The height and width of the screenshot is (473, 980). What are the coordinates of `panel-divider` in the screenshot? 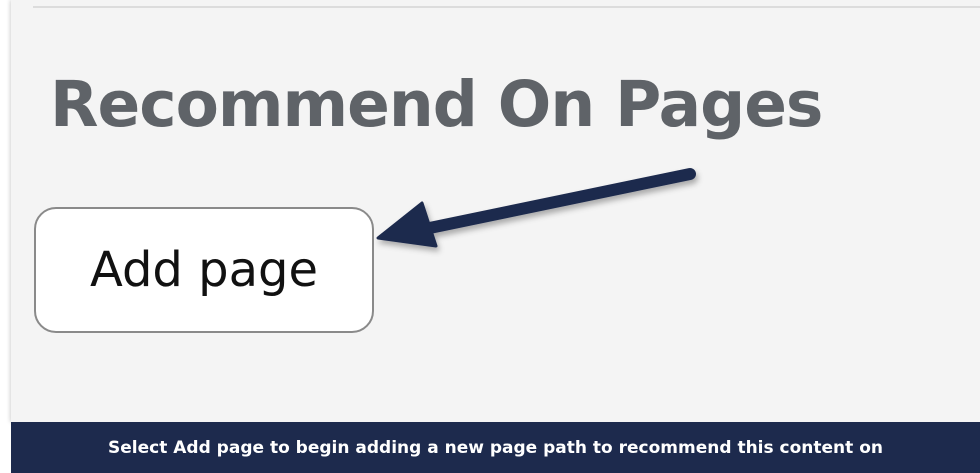 It's located at (506, 7).